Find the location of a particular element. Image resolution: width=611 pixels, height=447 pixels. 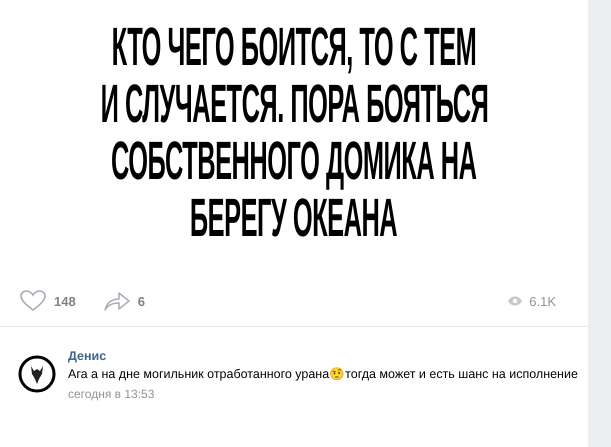

share-count: 6 is located at coordinates (141, 301).